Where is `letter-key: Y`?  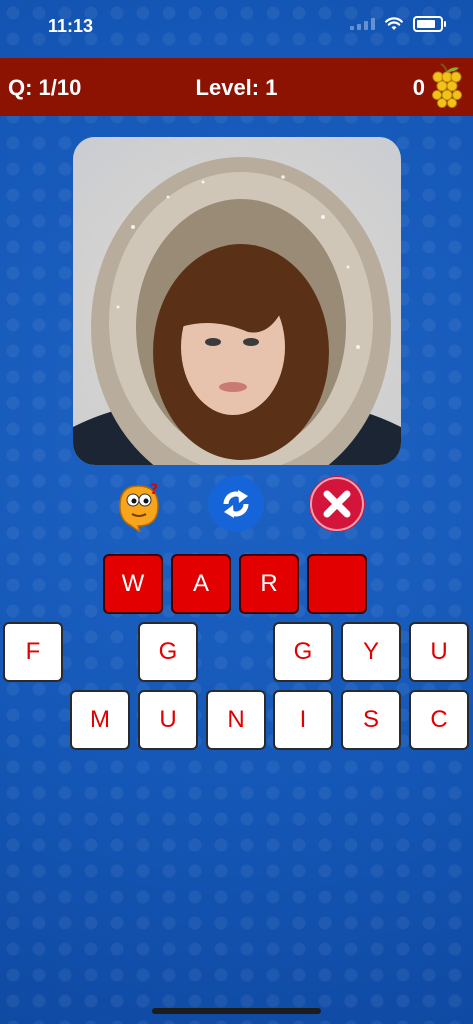 letter-key: Y is located at coordinates (371, 652).